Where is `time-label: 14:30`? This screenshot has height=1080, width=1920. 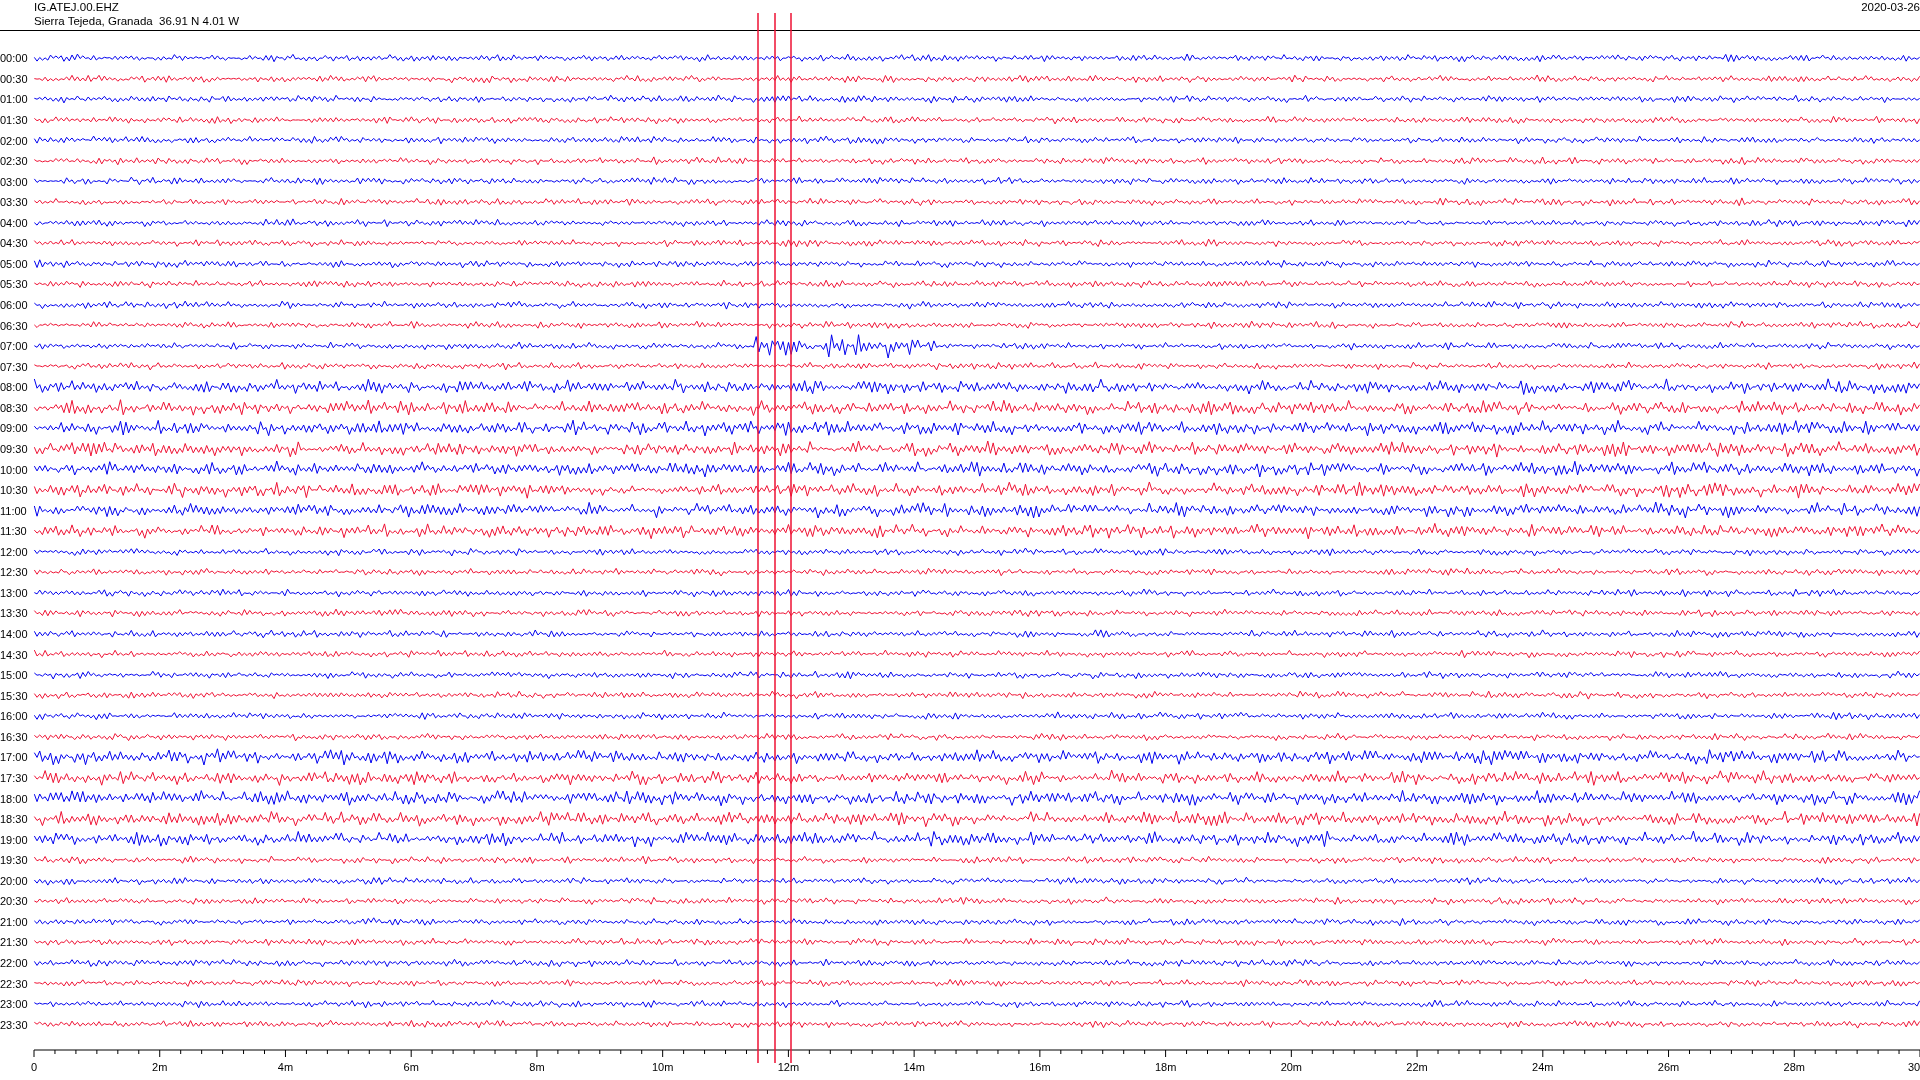
time-label: 14:30 is located at coordinates (14, 654).